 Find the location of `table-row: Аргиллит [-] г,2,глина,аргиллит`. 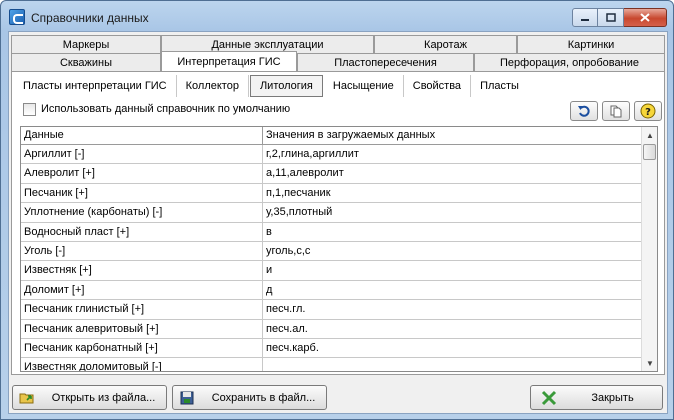

table-row: Аргиллит [-] г,2,глина,аргиллит is located at coordinates (331, 155).